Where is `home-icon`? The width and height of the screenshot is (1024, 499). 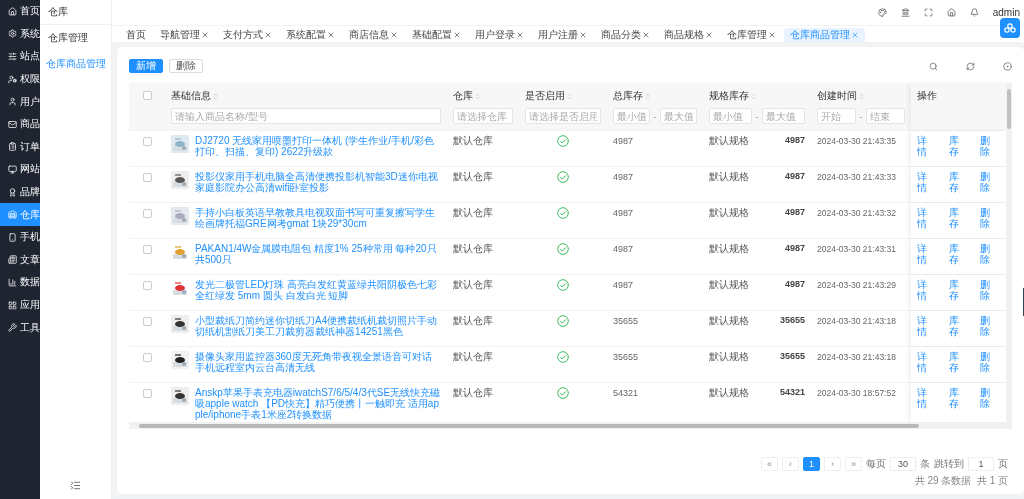
home-icon is located at coordinates (951, 12).